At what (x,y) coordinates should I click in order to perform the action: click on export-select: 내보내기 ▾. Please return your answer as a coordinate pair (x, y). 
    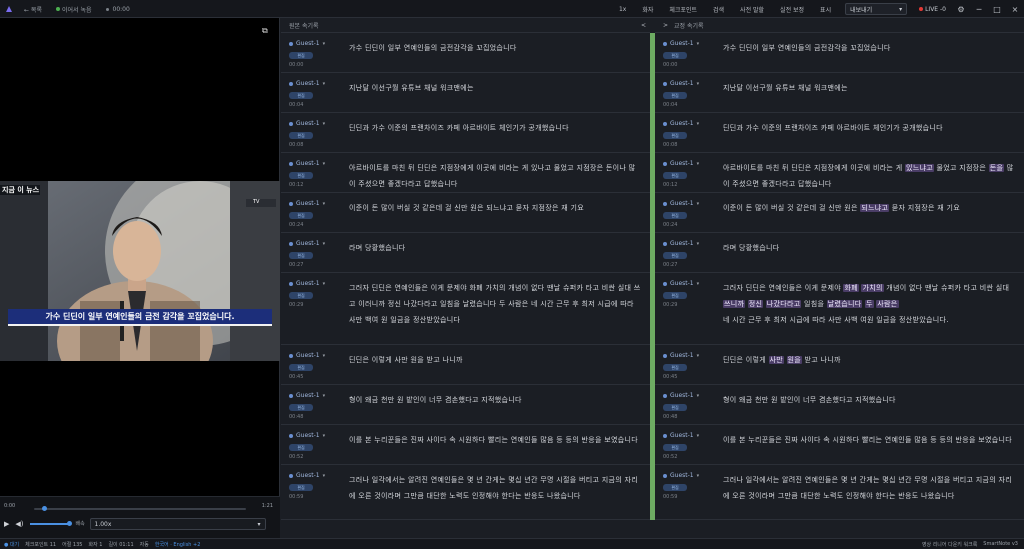
    Looking at the image, I should click on (876, 9).